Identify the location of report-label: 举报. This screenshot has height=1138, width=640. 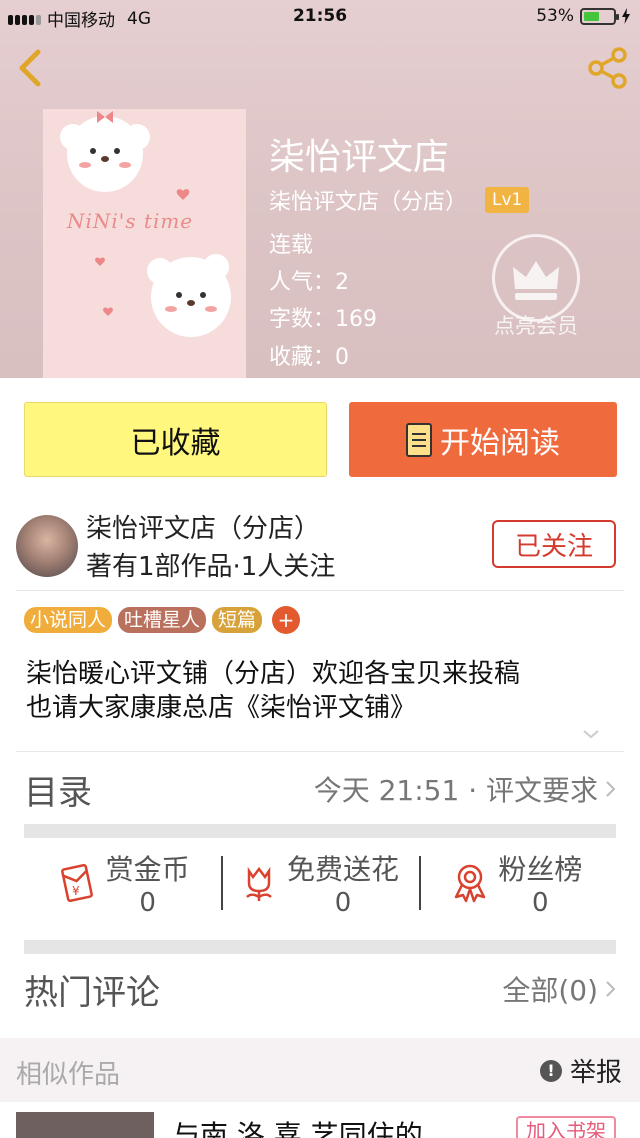
(595, 1073).